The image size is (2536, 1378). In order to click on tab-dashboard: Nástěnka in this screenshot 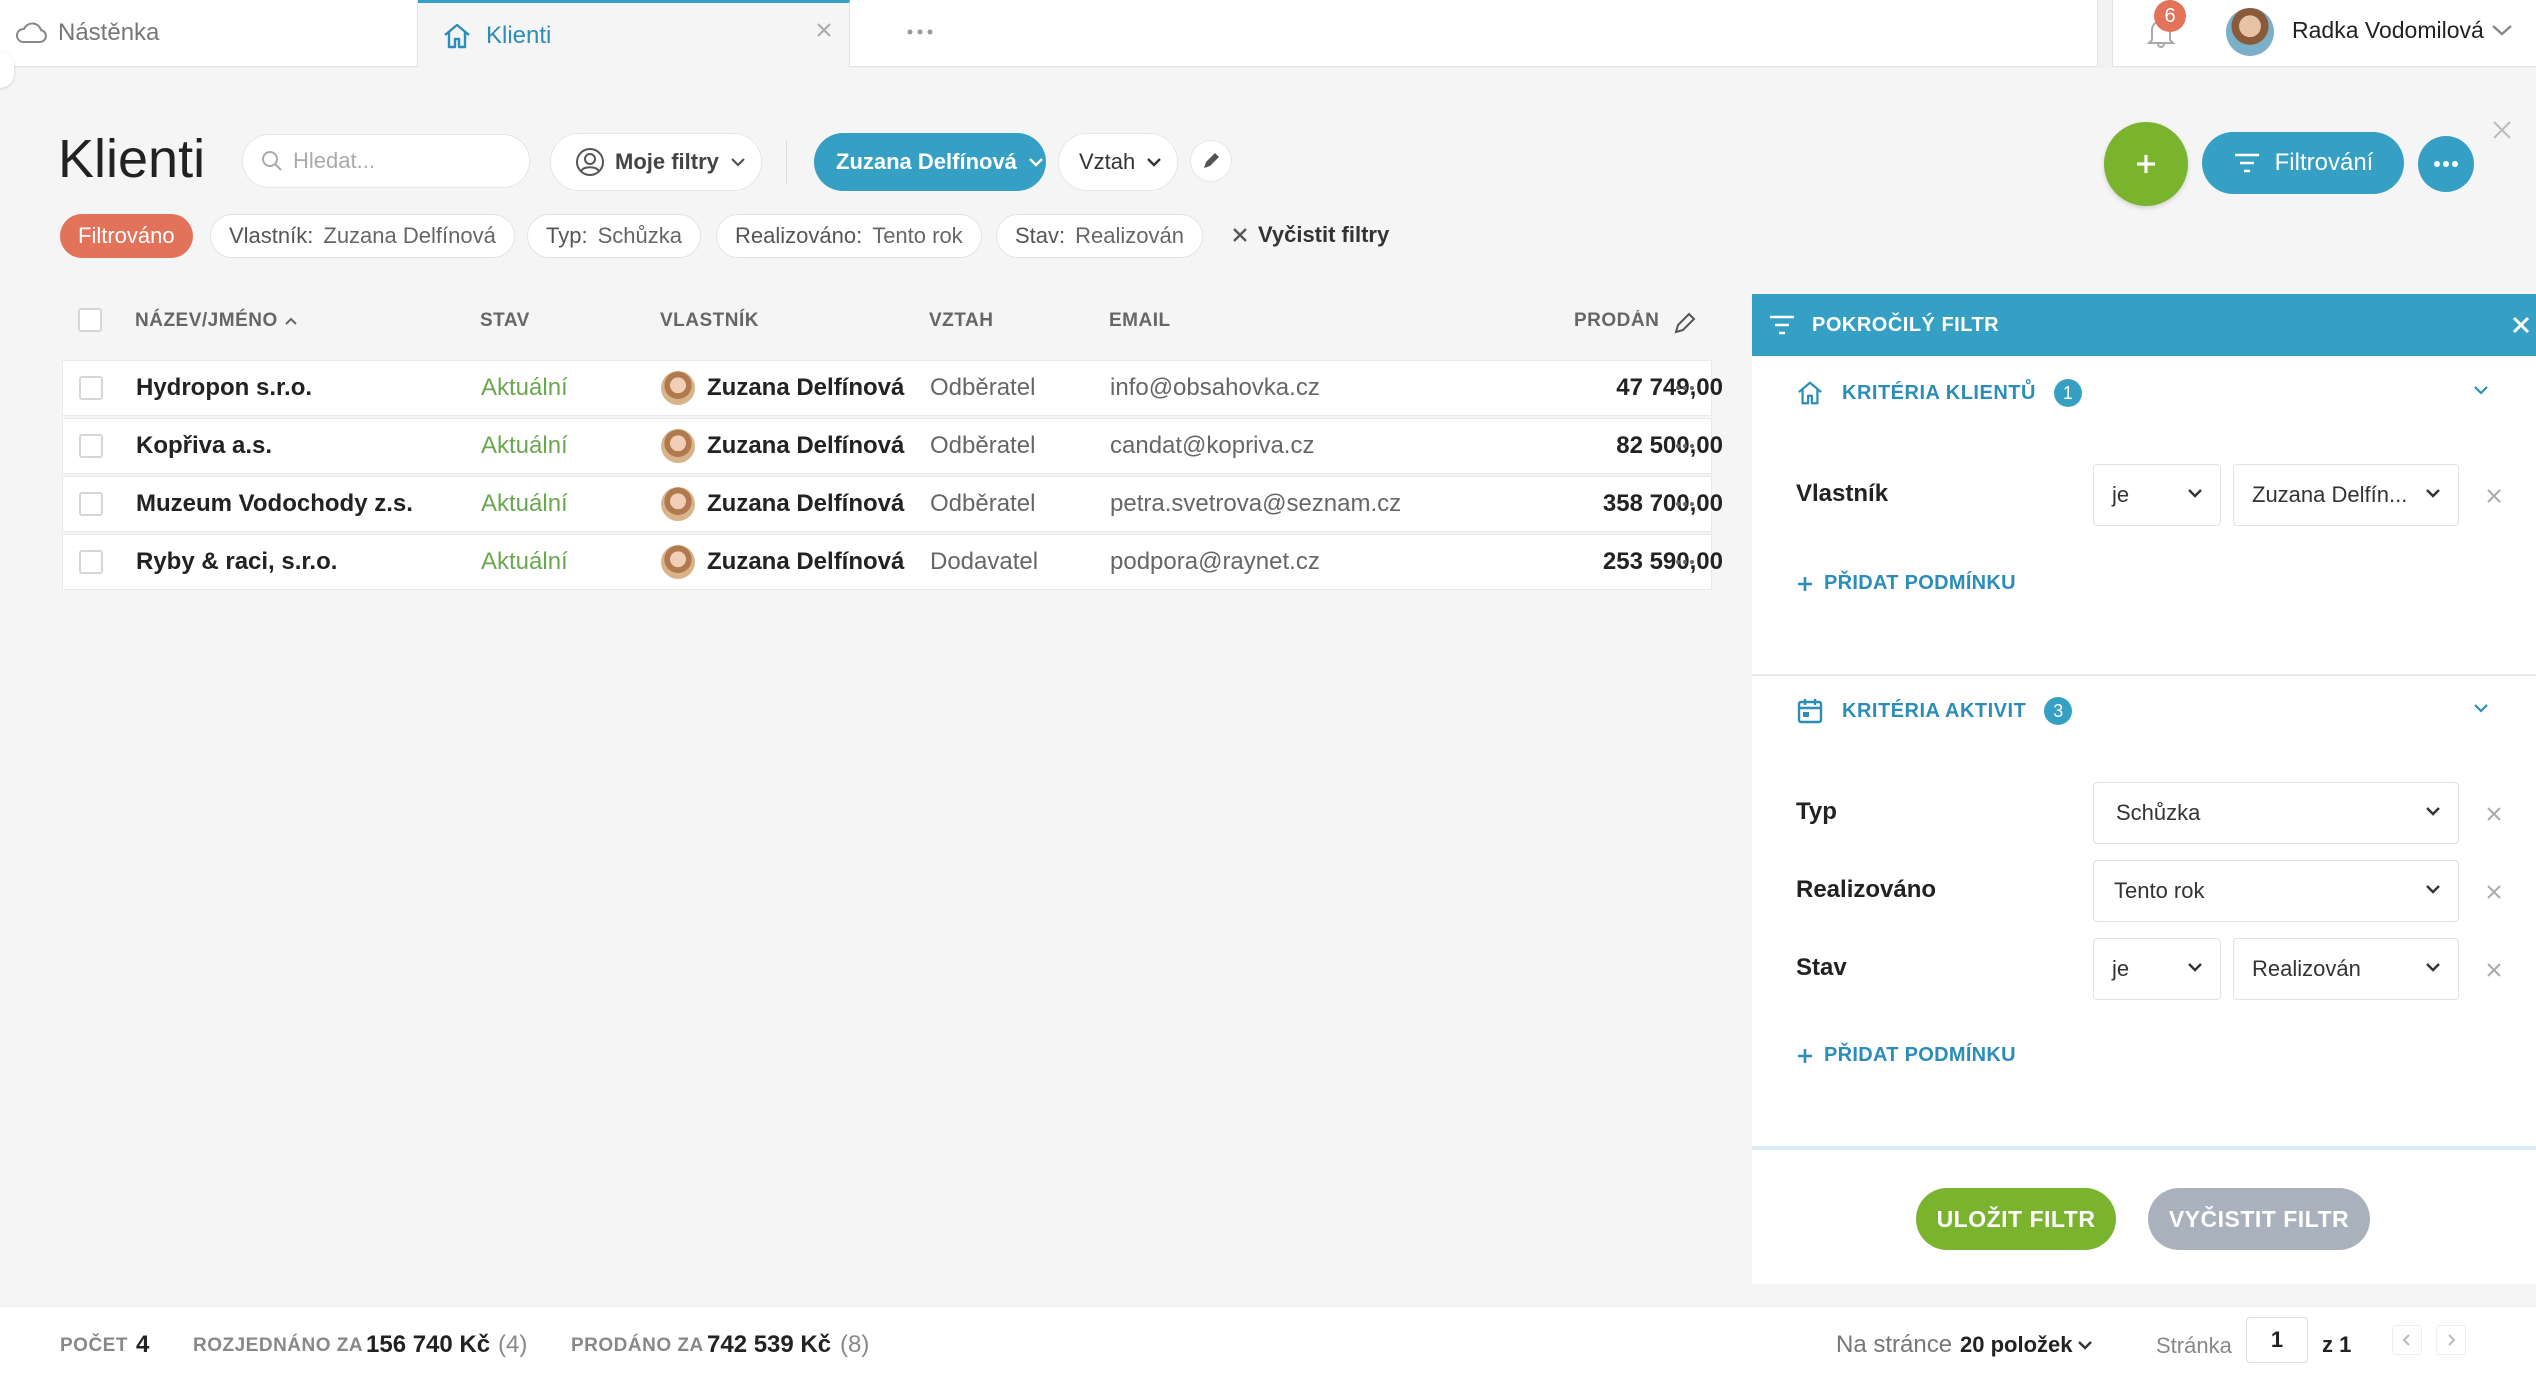, I will do `click(209, 33)`.